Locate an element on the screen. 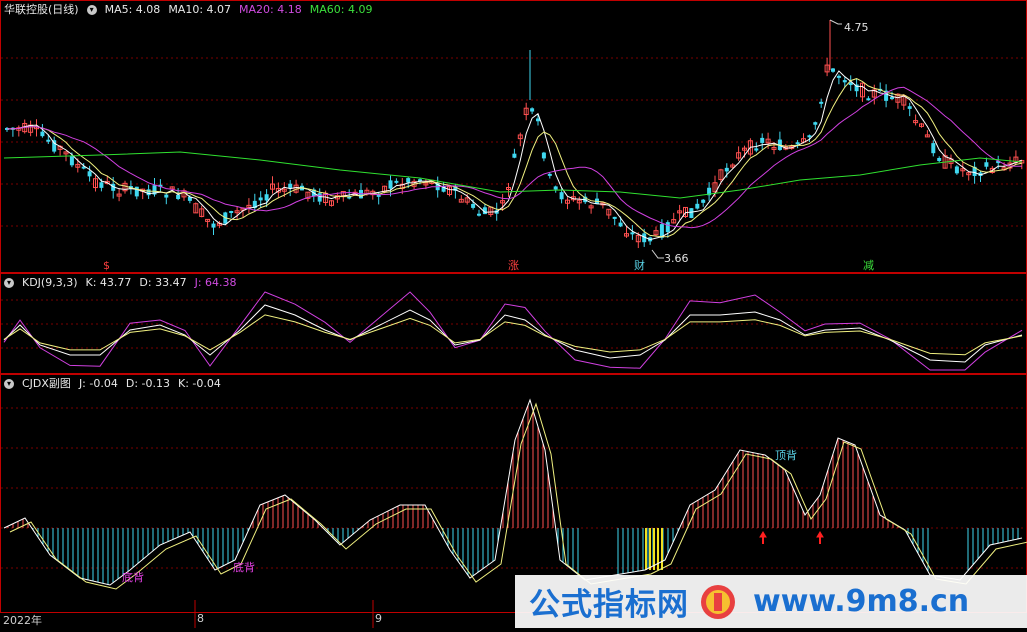  low-price-label: 3.66 is located at coordinates (676, 258).